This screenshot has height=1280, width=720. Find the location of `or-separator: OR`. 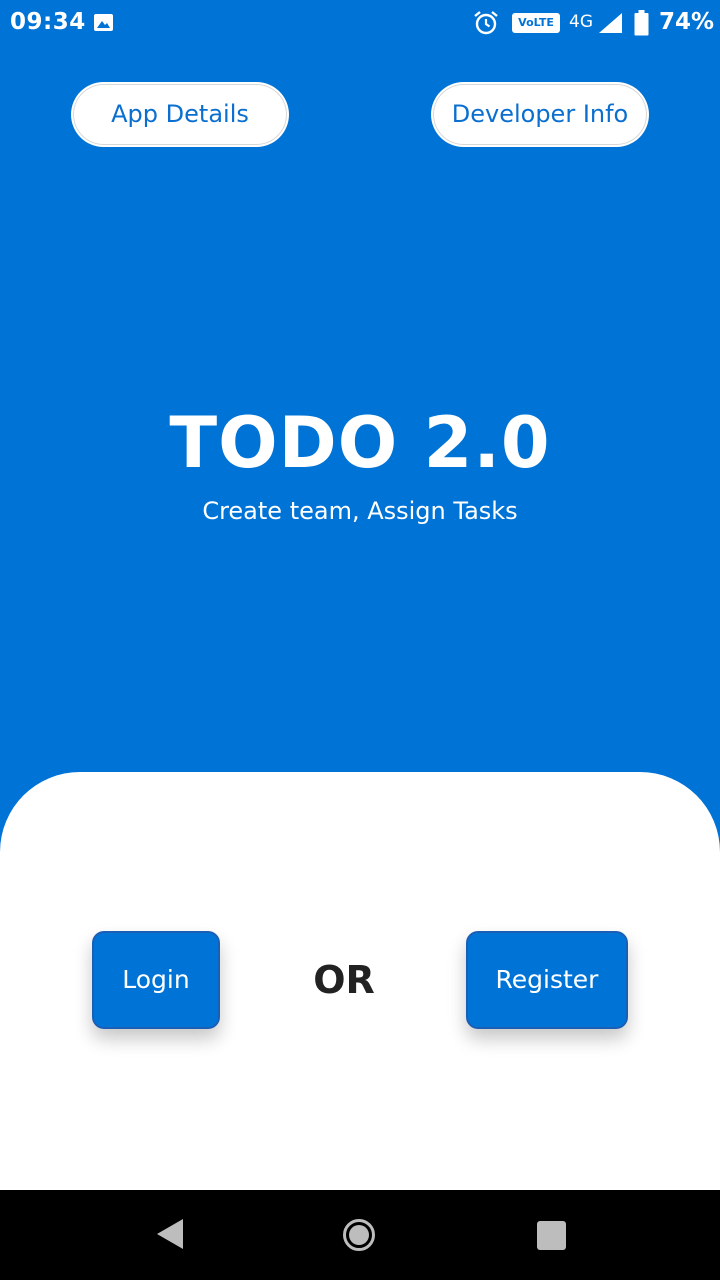

or-separator: OR is located at coordinates (344, 980).